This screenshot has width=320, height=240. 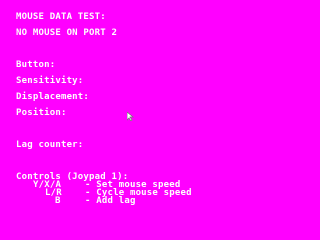 I want to click on screen-title: MOUSE DATA TEST:, so click(x=61, y=17).